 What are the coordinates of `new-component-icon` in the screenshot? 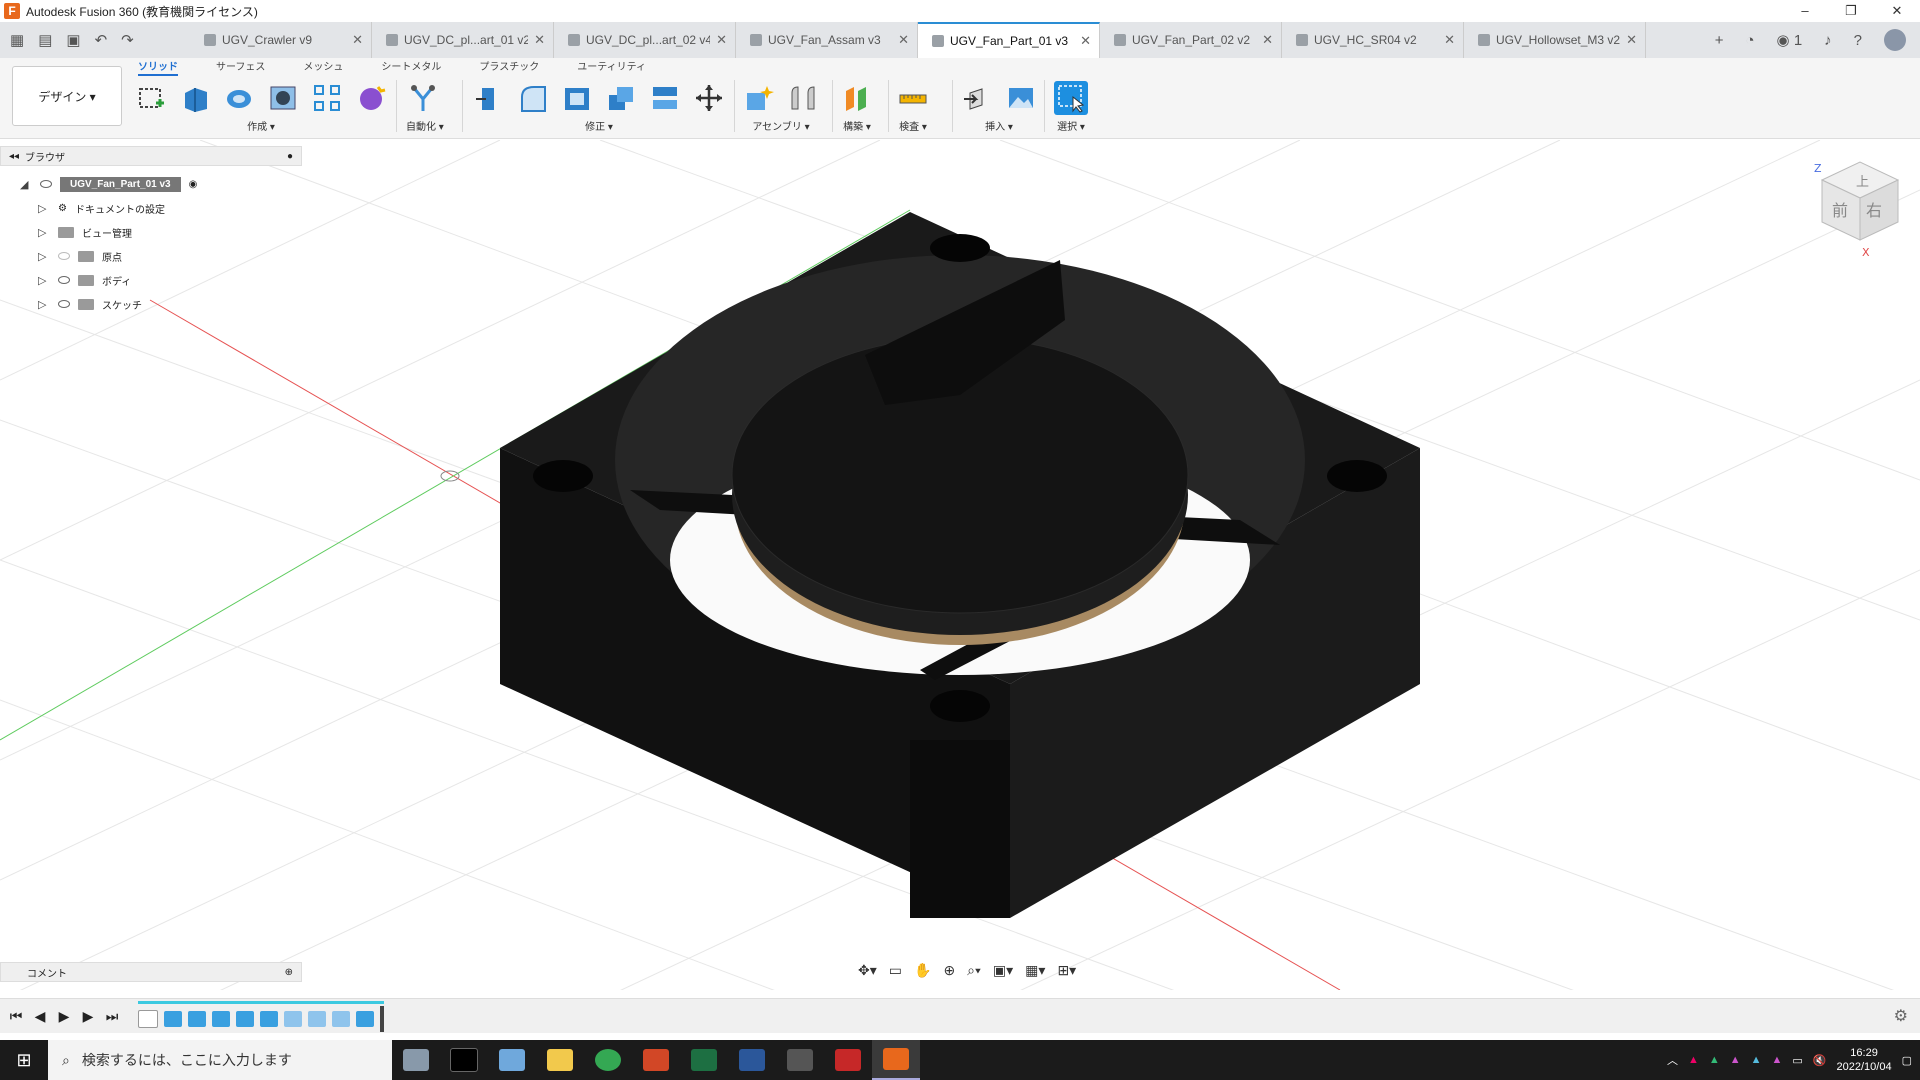 It's located at (759, 98).